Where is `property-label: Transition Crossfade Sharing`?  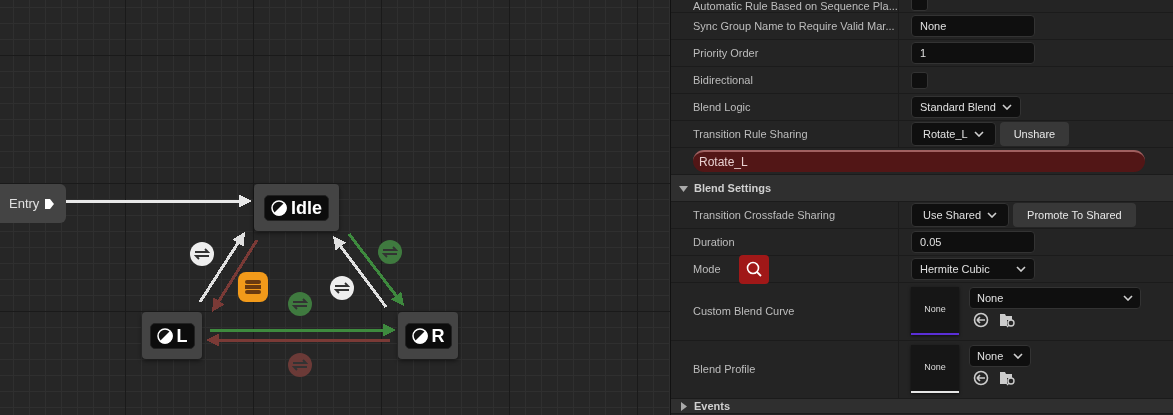
property-label: Transition Crossfade Sharing is located at coordinates (764, 215).